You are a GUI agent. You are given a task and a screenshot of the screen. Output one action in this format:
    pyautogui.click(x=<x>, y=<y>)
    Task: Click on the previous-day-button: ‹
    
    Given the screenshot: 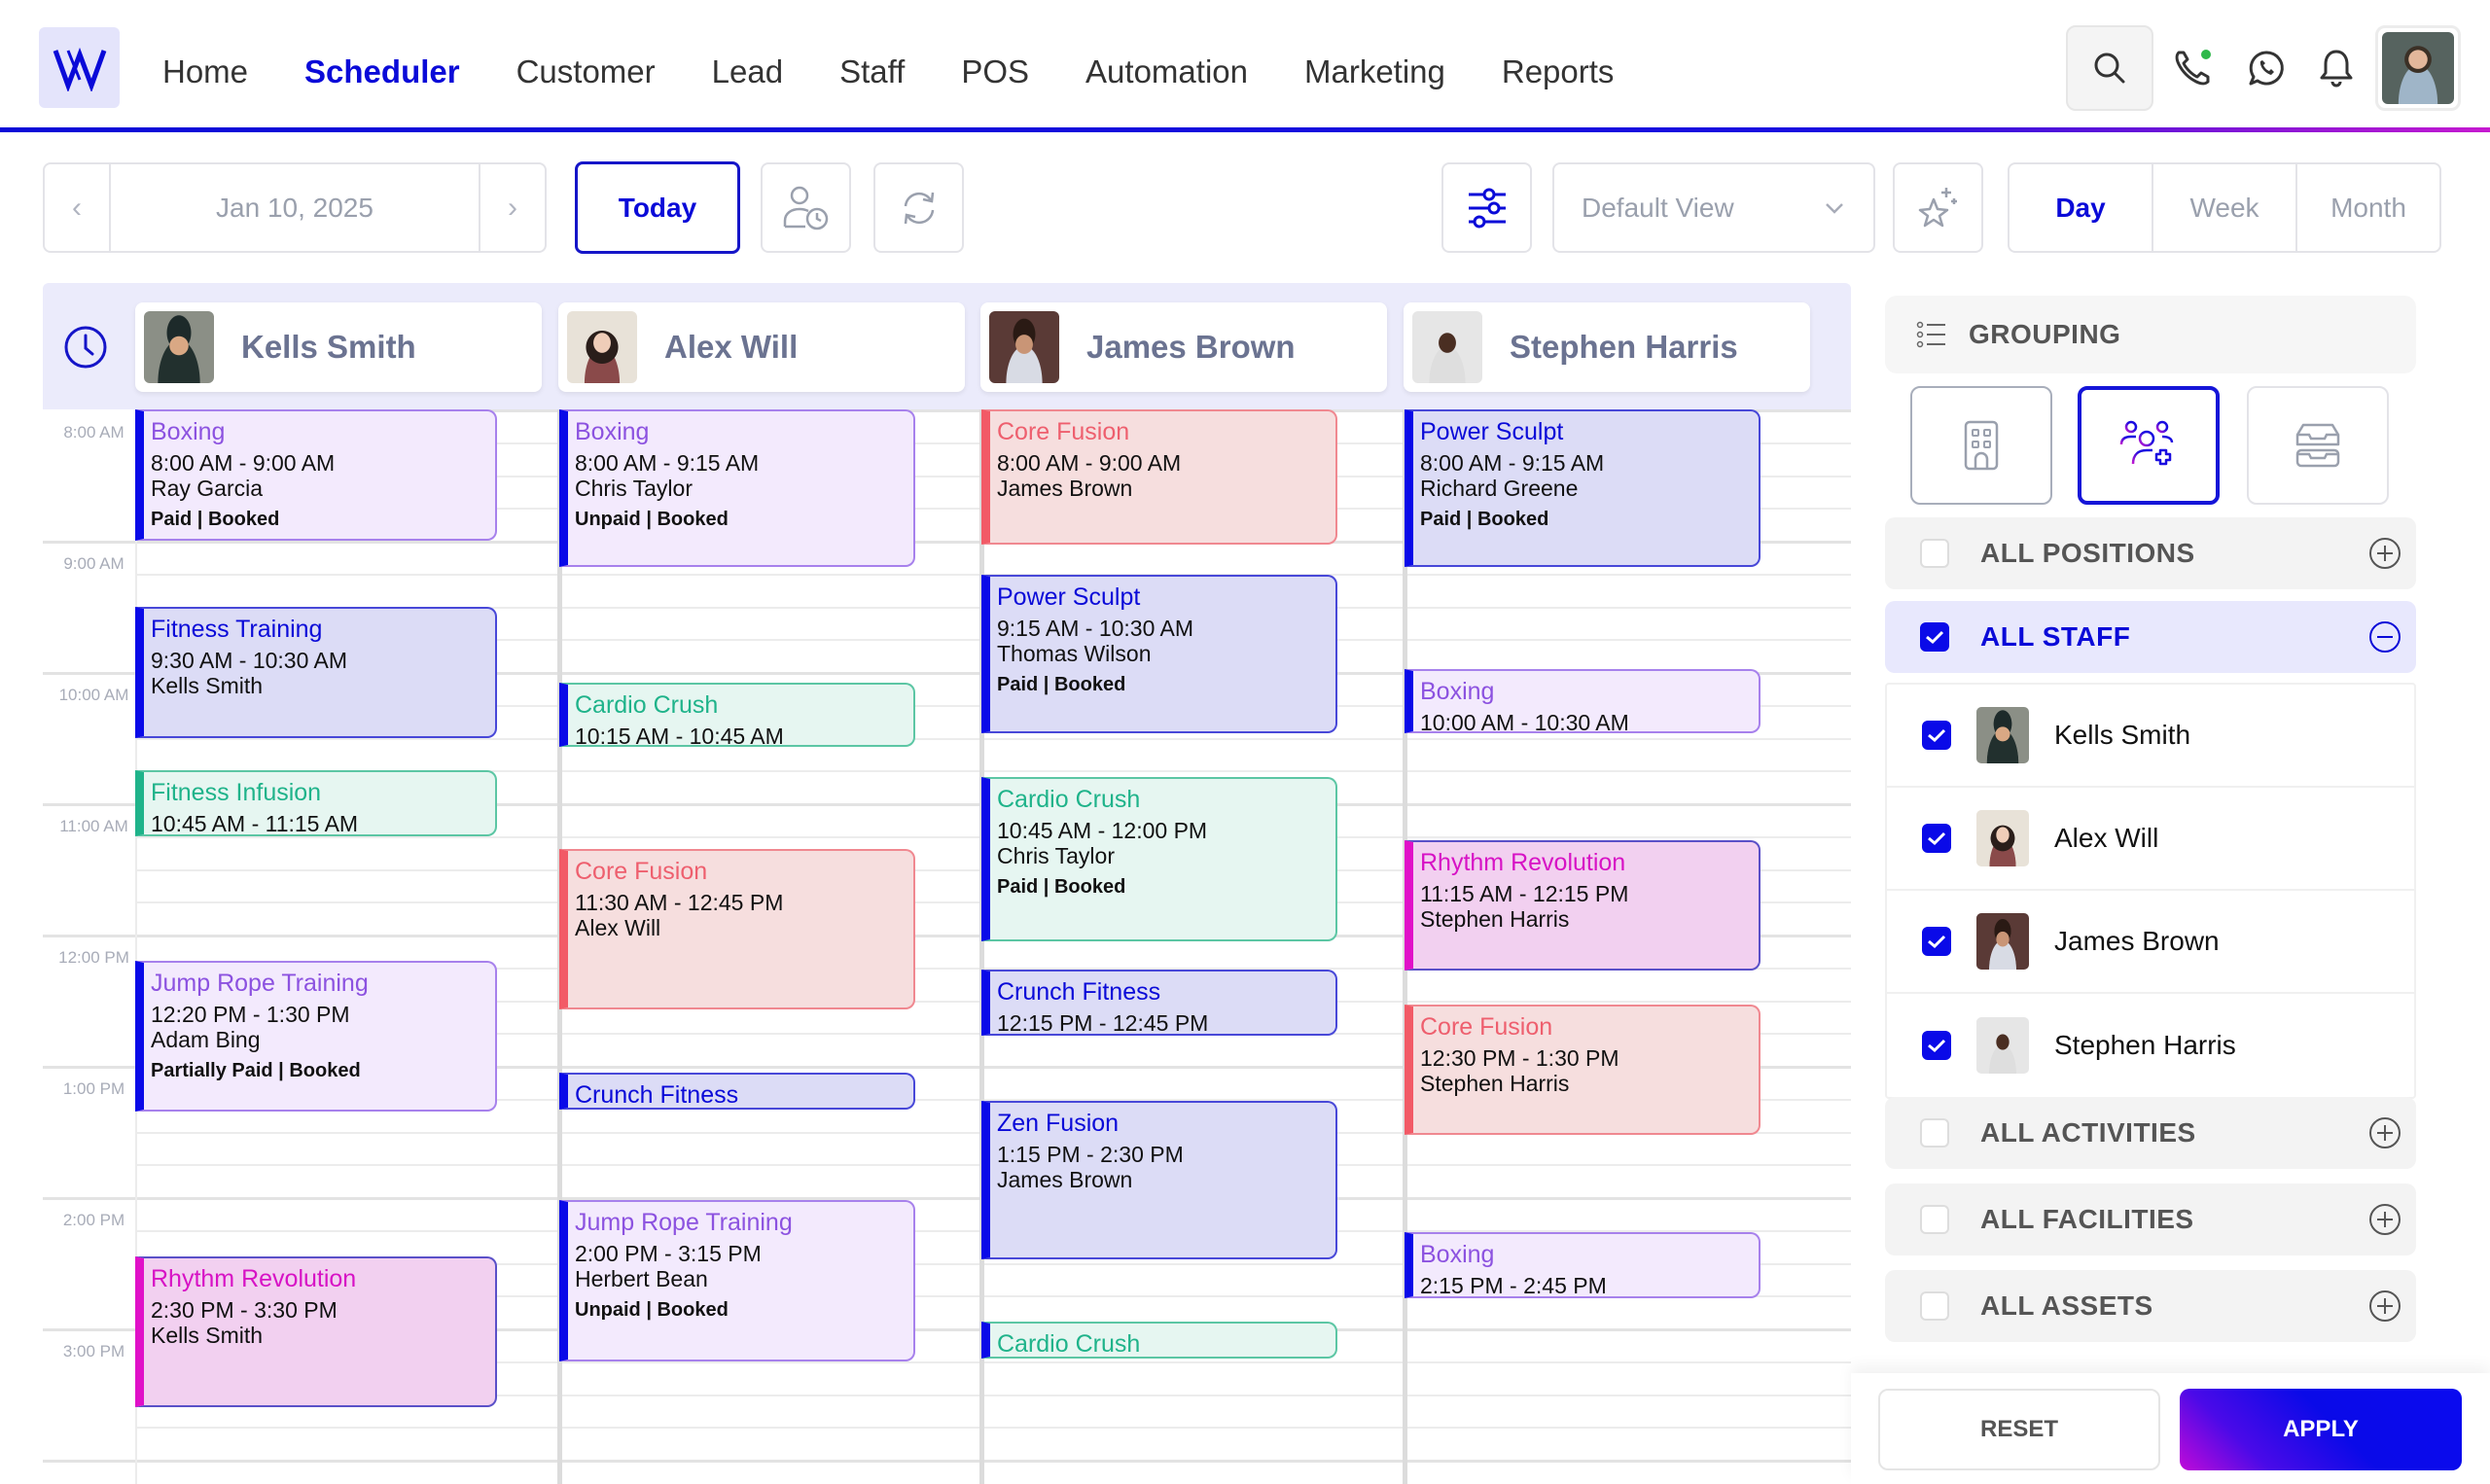 What is the action you would take?
    pyautogui.click(x=77, y=208)
    